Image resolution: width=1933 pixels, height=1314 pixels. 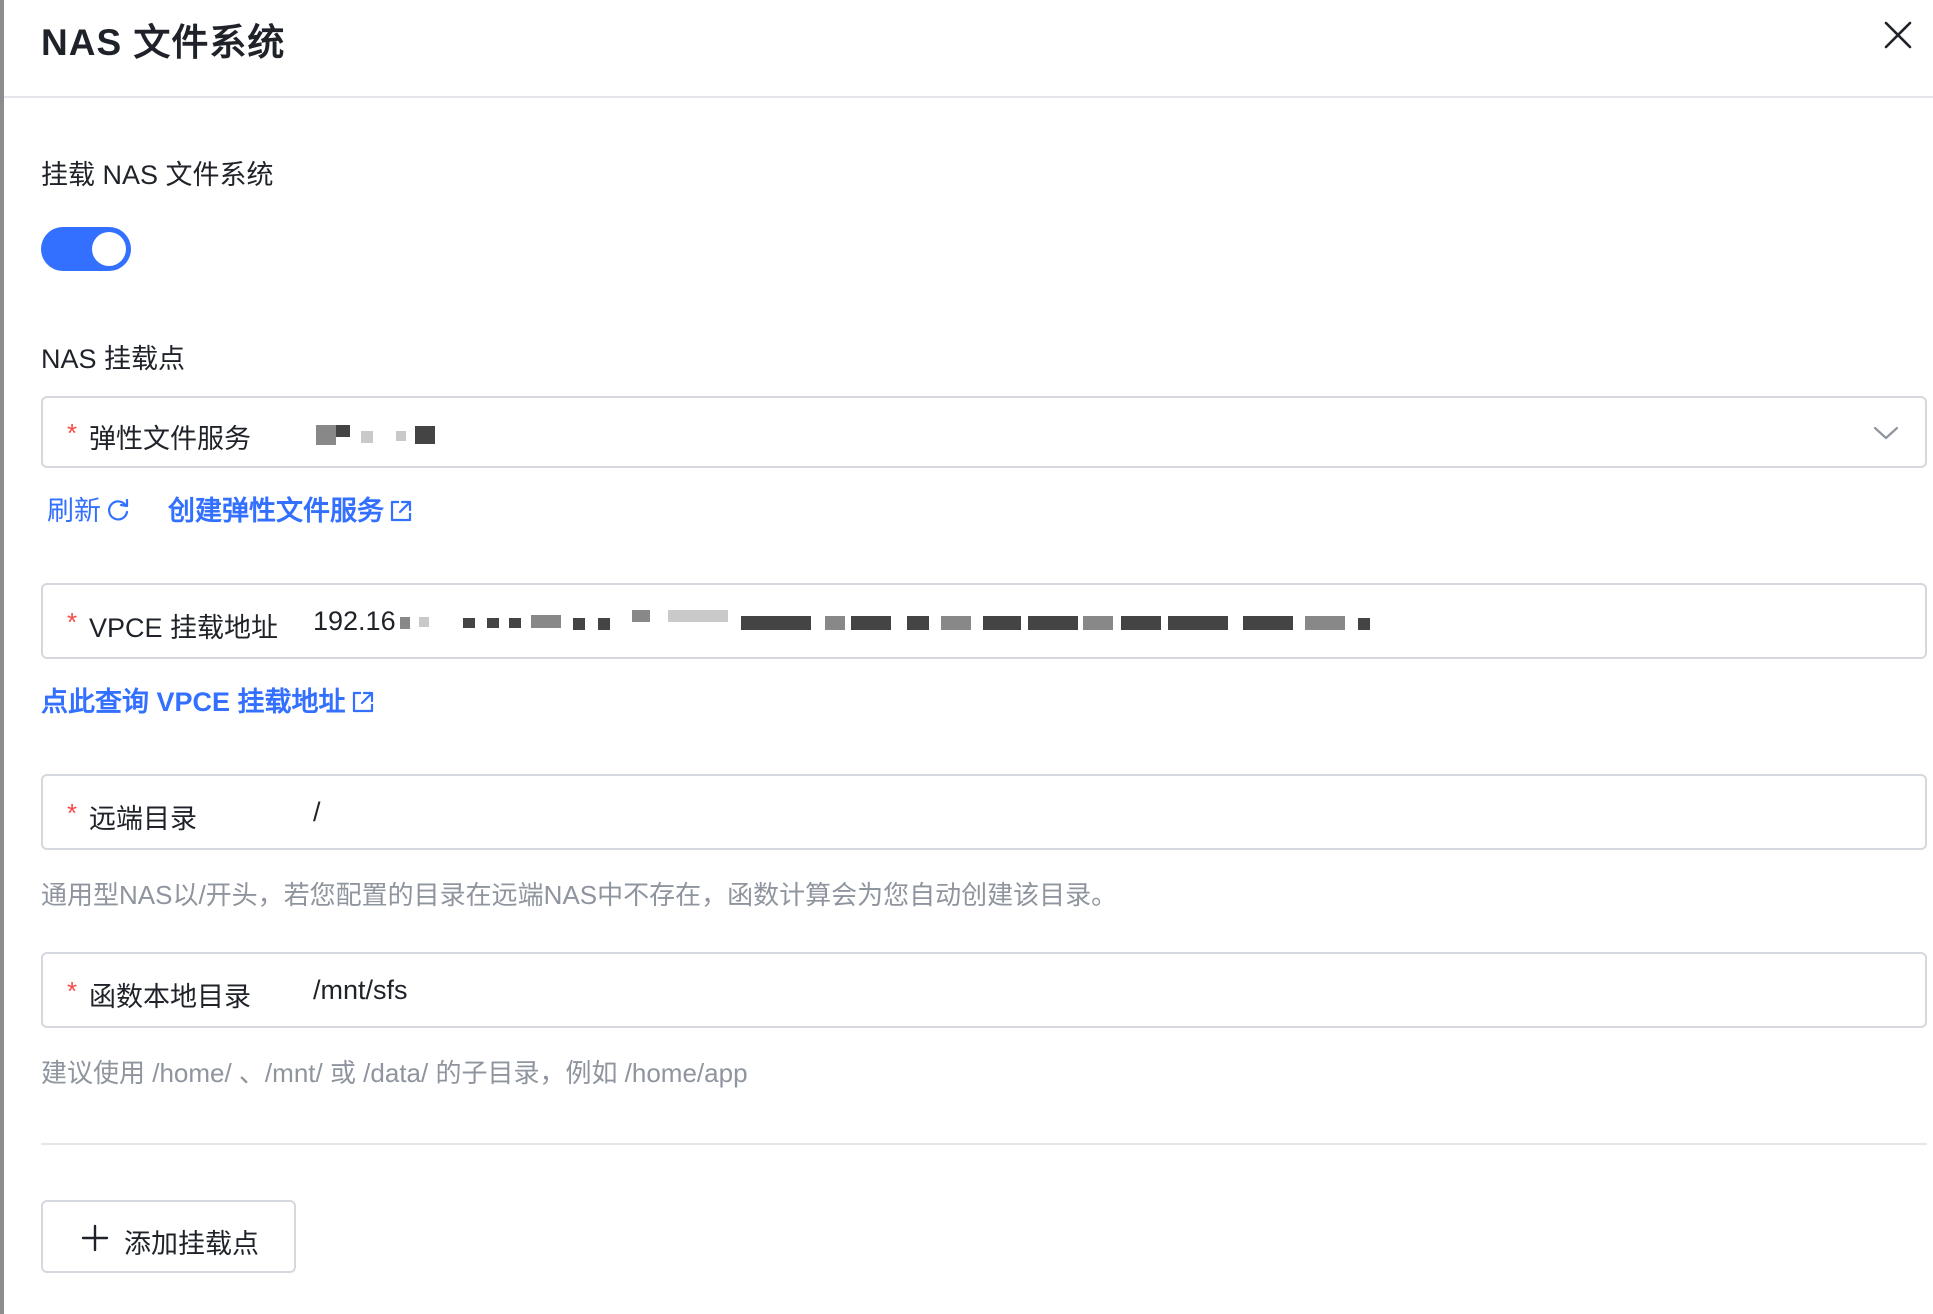 What do you see at coordinates (360, 990) in the screenshot?
I see `local-dir-value: /mnt/sfs` at bounding box center [360, 990].